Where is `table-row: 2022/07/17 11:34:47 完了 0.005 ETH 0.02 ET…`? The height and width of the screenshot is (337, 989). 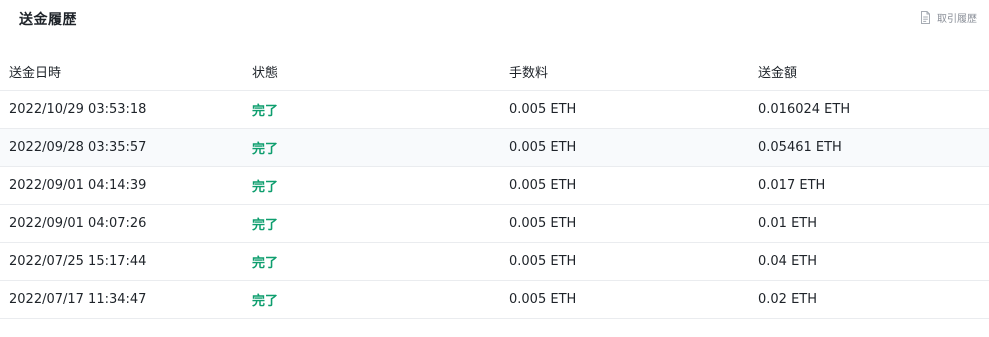 table-row: 2022/07/17 11:34:47 完了 0.005 ETH 0.02 ET… is located at coordinates (494, 300).